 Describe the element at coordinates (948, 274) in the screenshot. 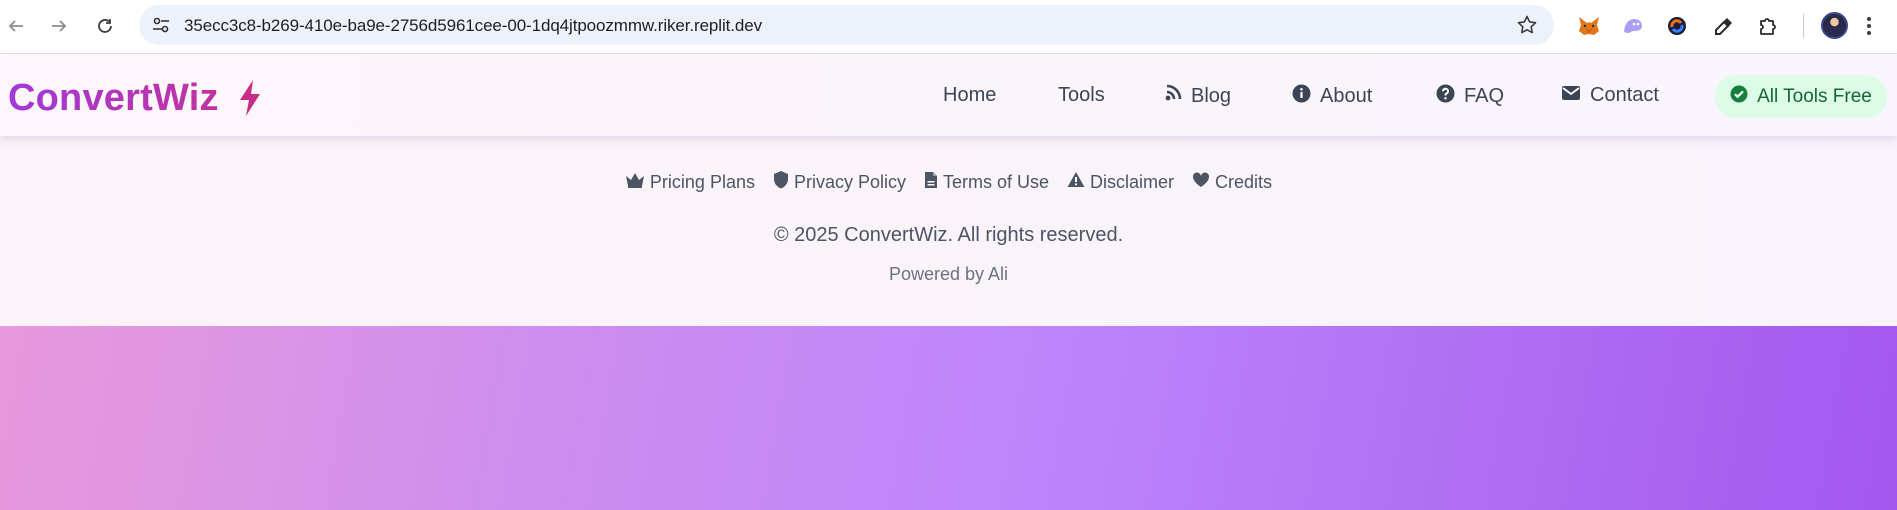

I see `powered-by-text: Powered by Ali` at that location.